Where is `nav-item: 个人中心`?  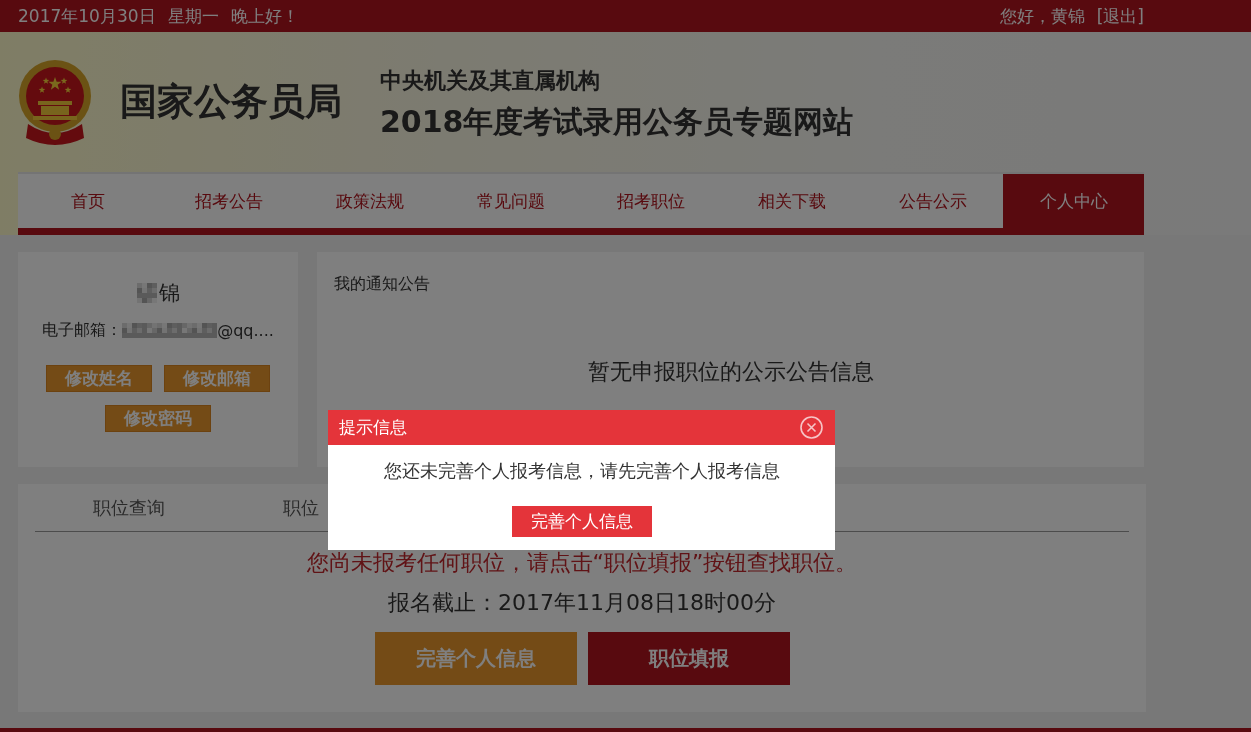 nav-item: 个人中心 is located at coordinates (1073, 201).